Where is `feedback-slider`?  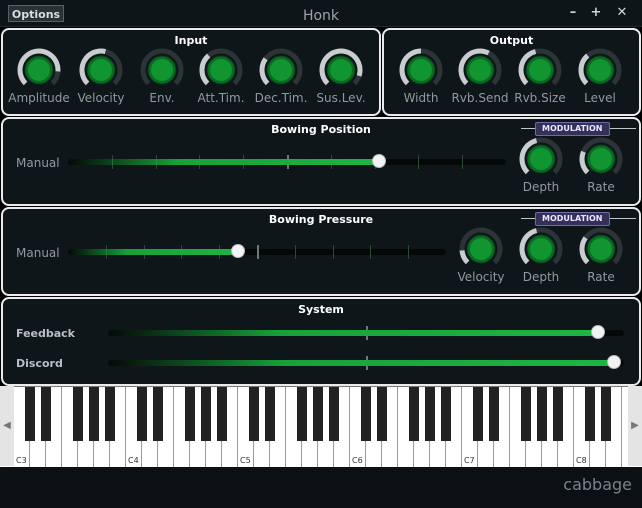 feedback-slider is located at coordinates (366, 332).